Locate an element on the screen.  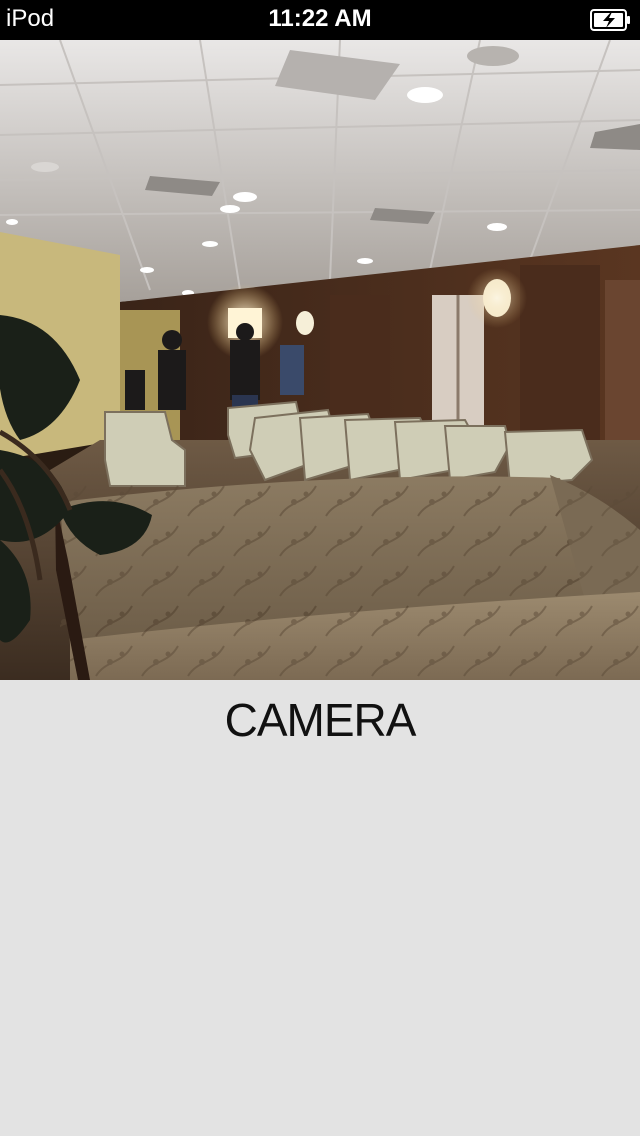
status-bar: iPod 11:22 AM is located at coordinates (320, 20).